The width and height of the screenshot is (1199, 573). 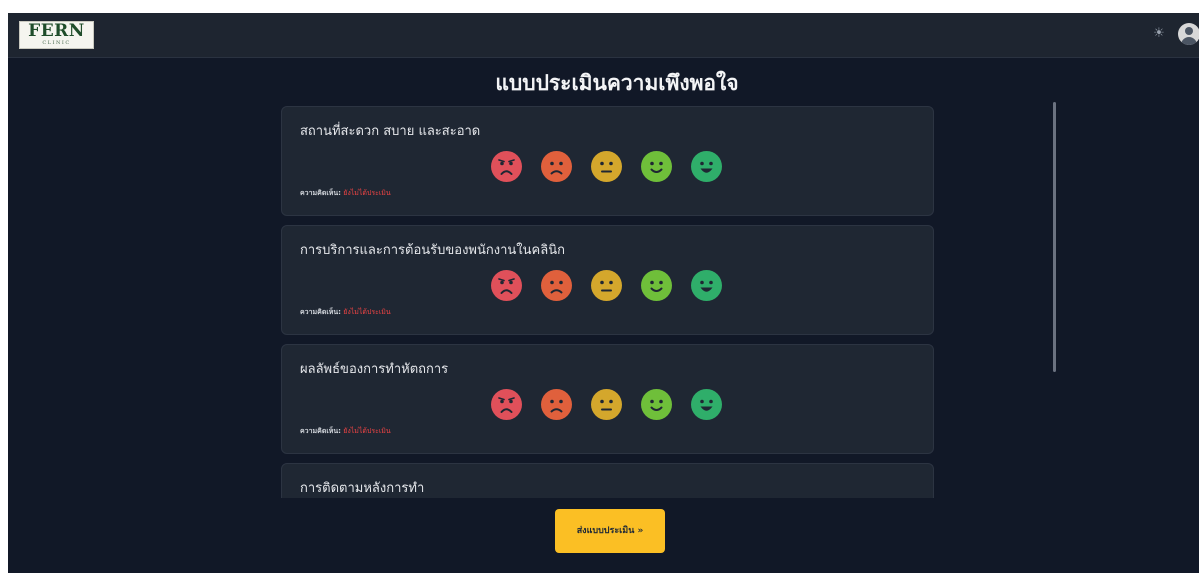 I want to click on page-title: แบบประเมินความเพึงพอใจ, so click(x=617, y=83).